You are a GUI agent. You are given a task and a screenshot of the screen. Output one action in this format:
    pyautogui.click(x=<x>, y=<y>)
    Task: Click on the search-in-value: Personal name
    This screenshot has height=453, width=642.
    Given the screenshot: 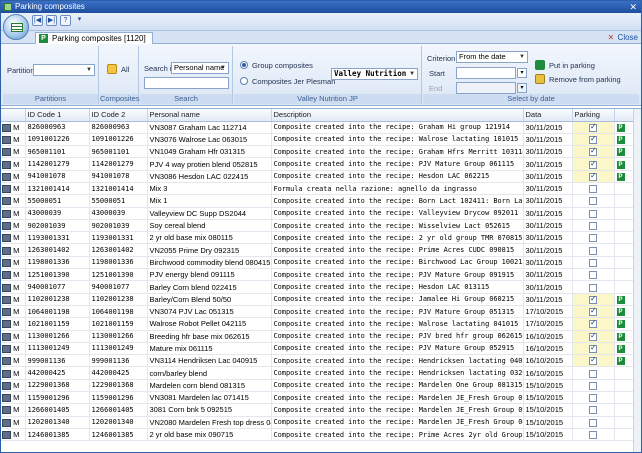 What is the action you would take?
    pyautogui.click(x=199, y=67)
    